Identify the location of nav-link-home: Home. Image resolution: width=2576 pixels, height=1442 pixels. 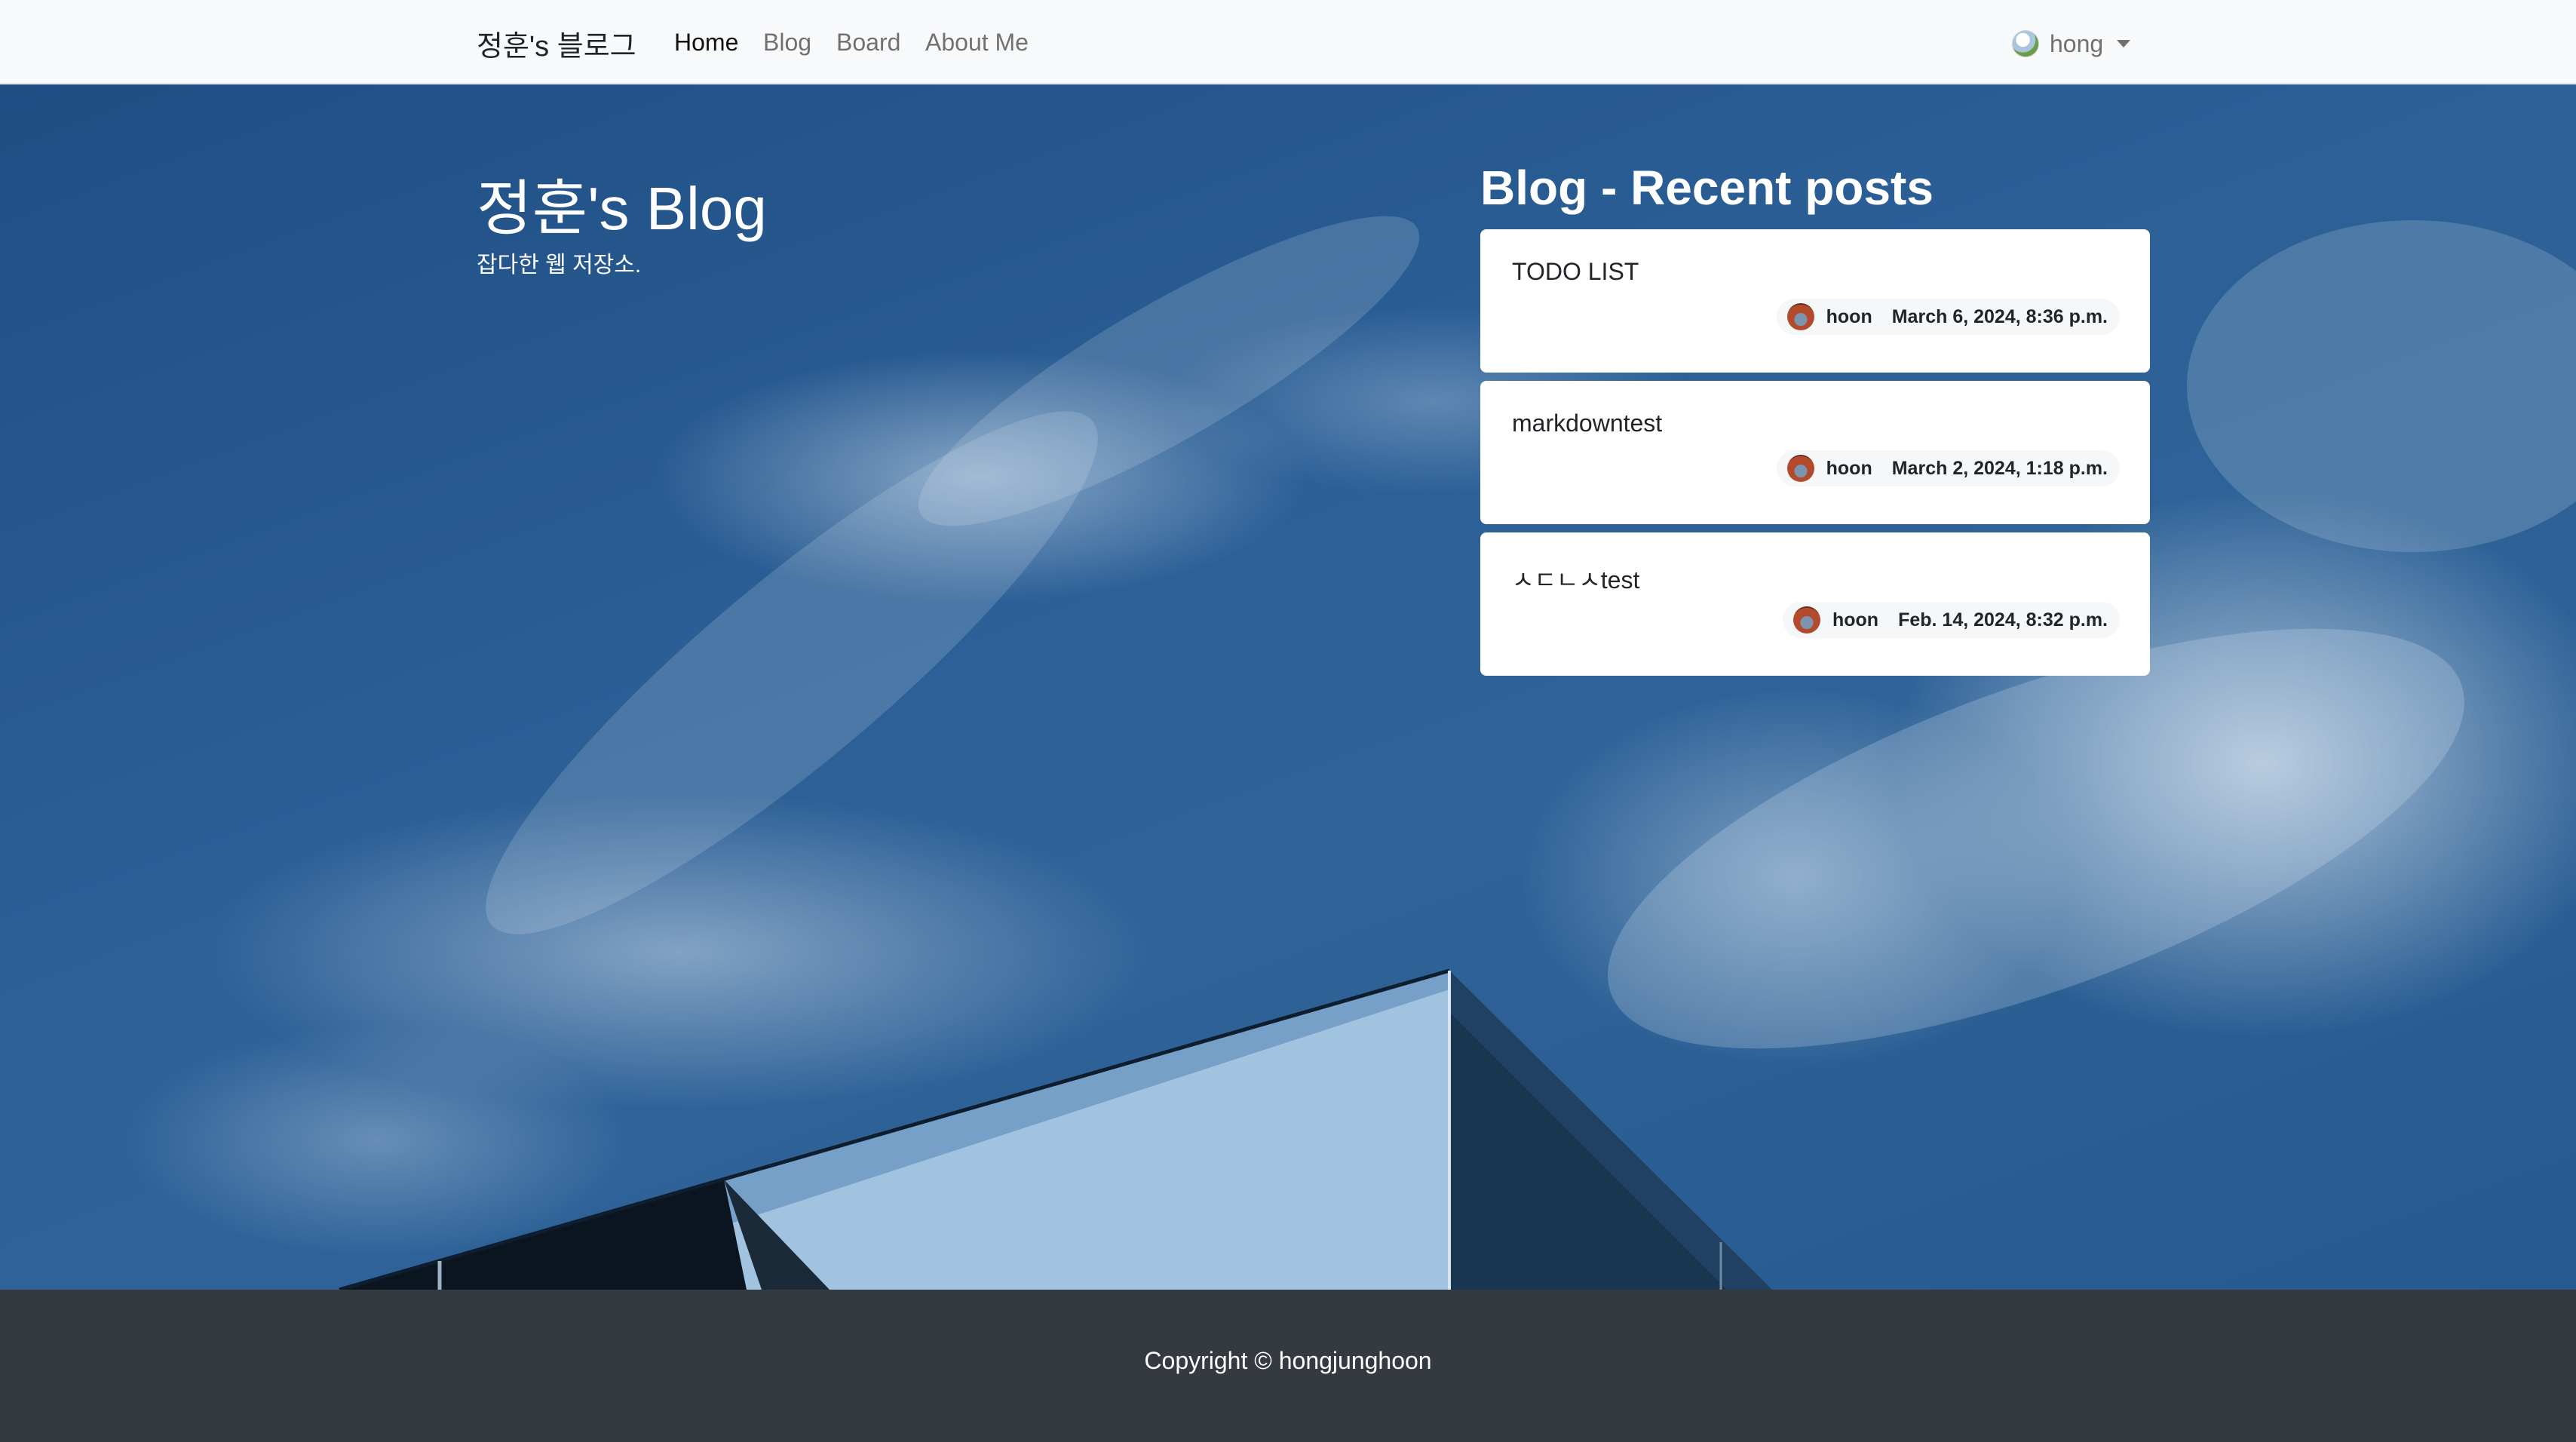
(706, 43).